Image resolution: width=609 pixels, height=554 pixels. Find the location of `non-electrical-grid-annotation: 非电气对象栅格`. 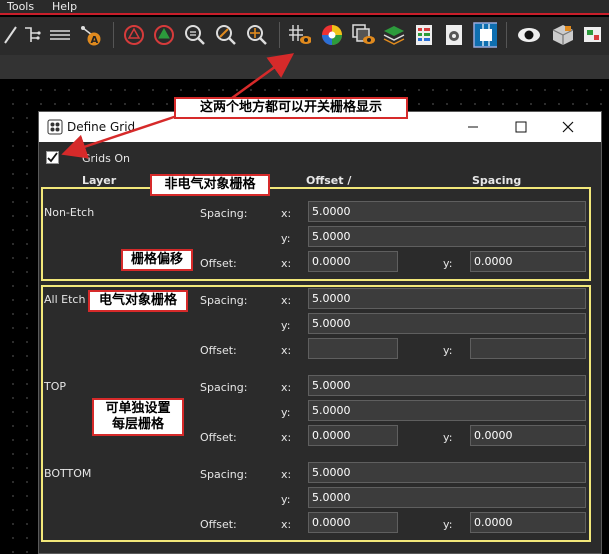

non-electrical-grid-annotation: 非电气对象栅格 is located at coordinates (210, 185).